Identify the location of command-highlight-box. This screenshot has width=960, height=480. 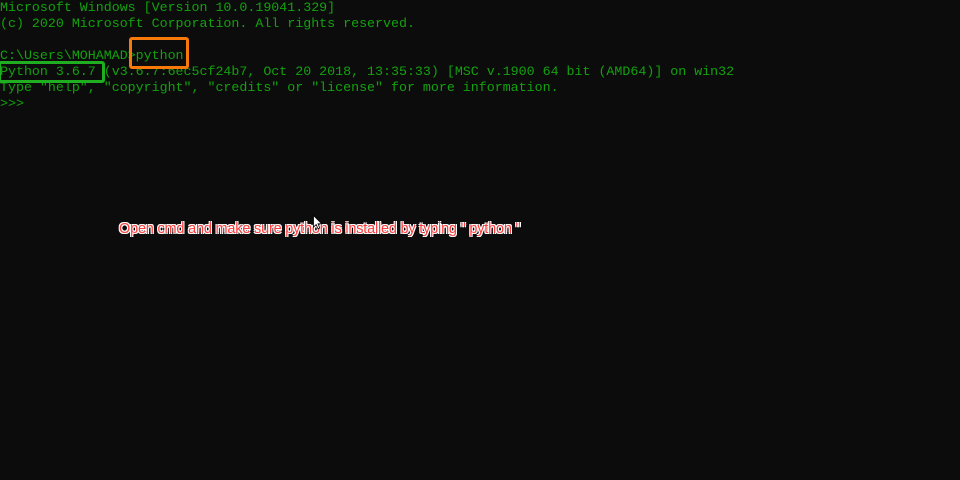
(159, 53).